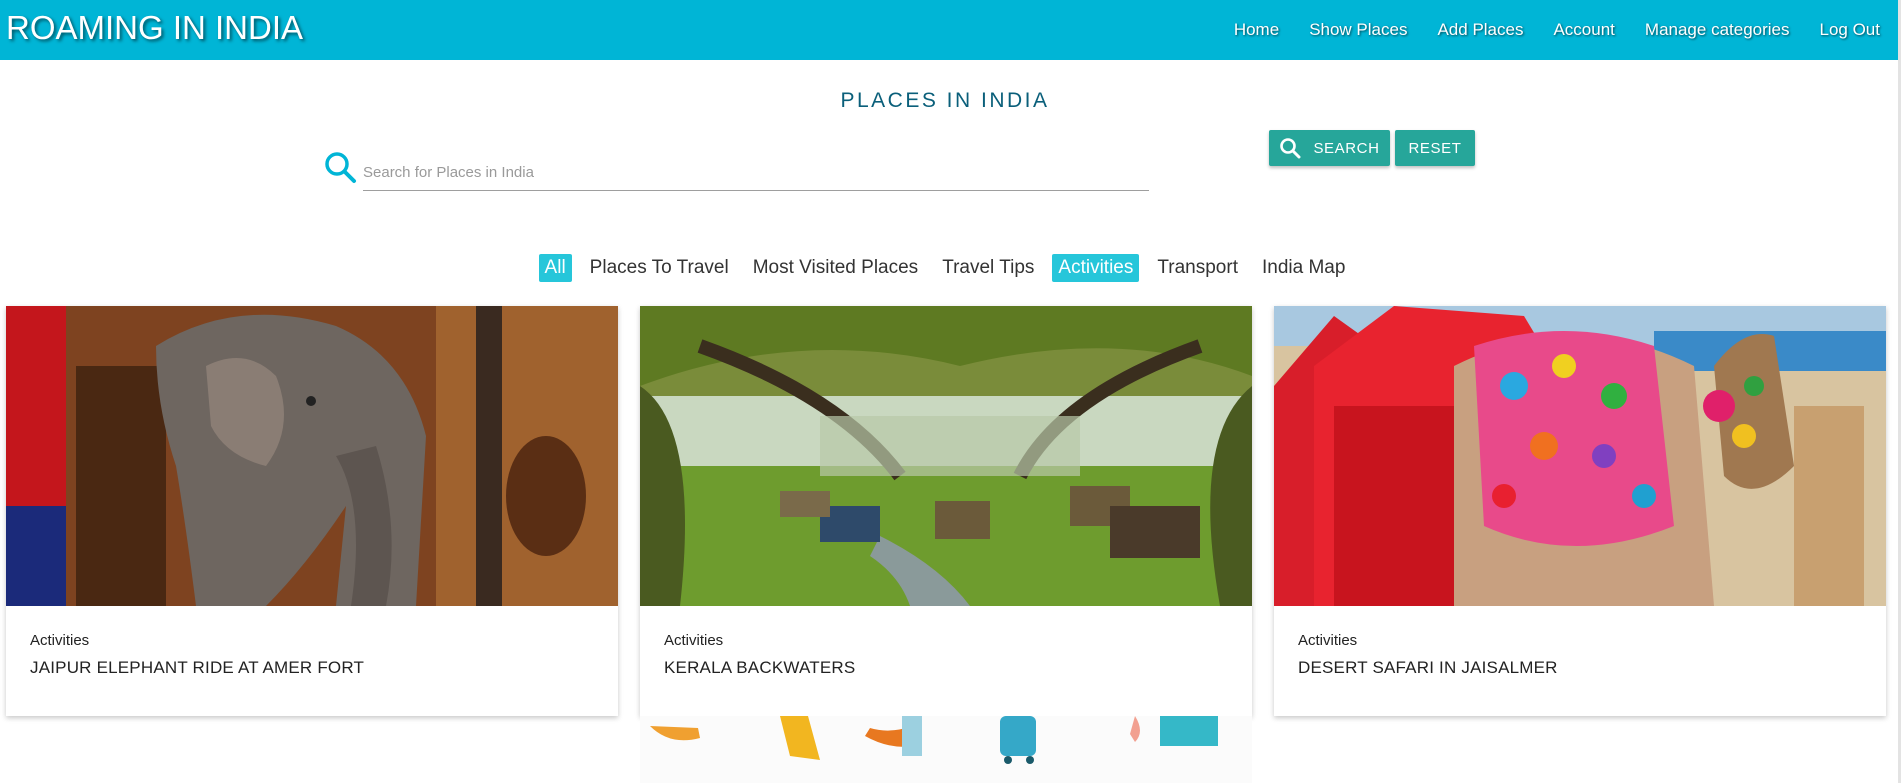 This screenshot has height=783, width=1901. I want to click on tab-india-map: India Map, so click(1303, 268).